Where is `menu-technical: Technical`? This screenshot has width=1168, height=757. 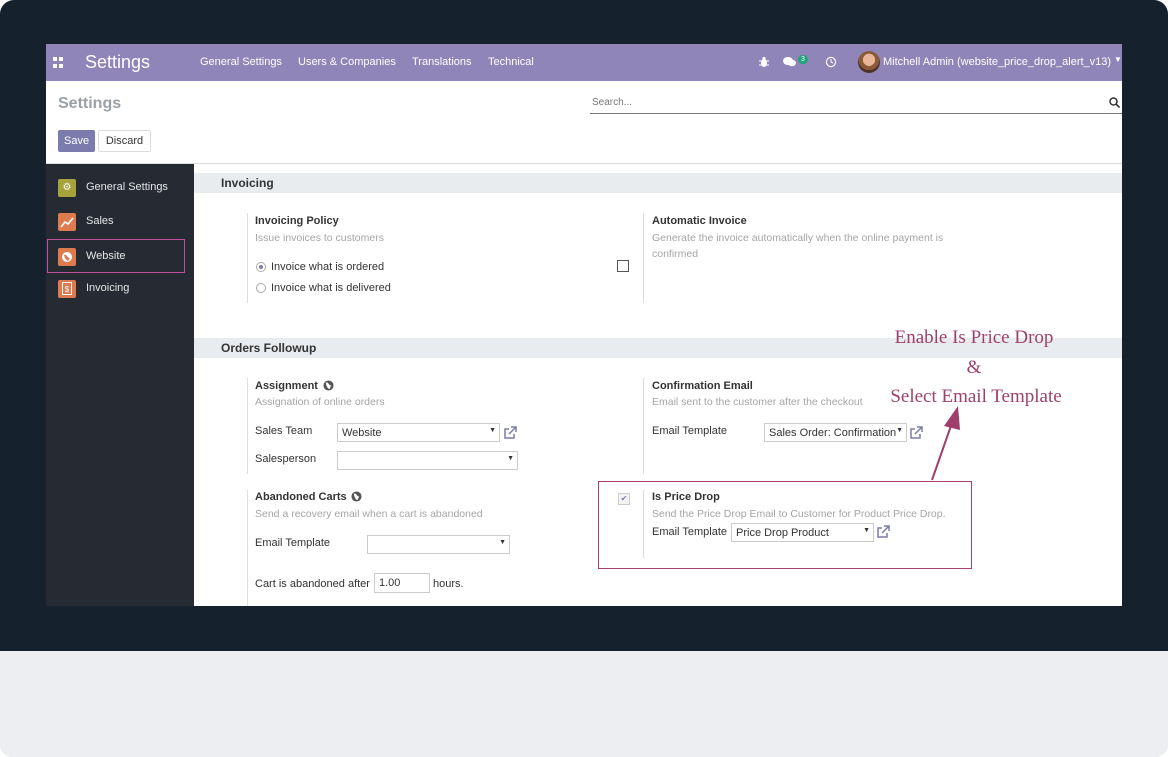 menu-technical: Technical is located at coordinates (511, 62).